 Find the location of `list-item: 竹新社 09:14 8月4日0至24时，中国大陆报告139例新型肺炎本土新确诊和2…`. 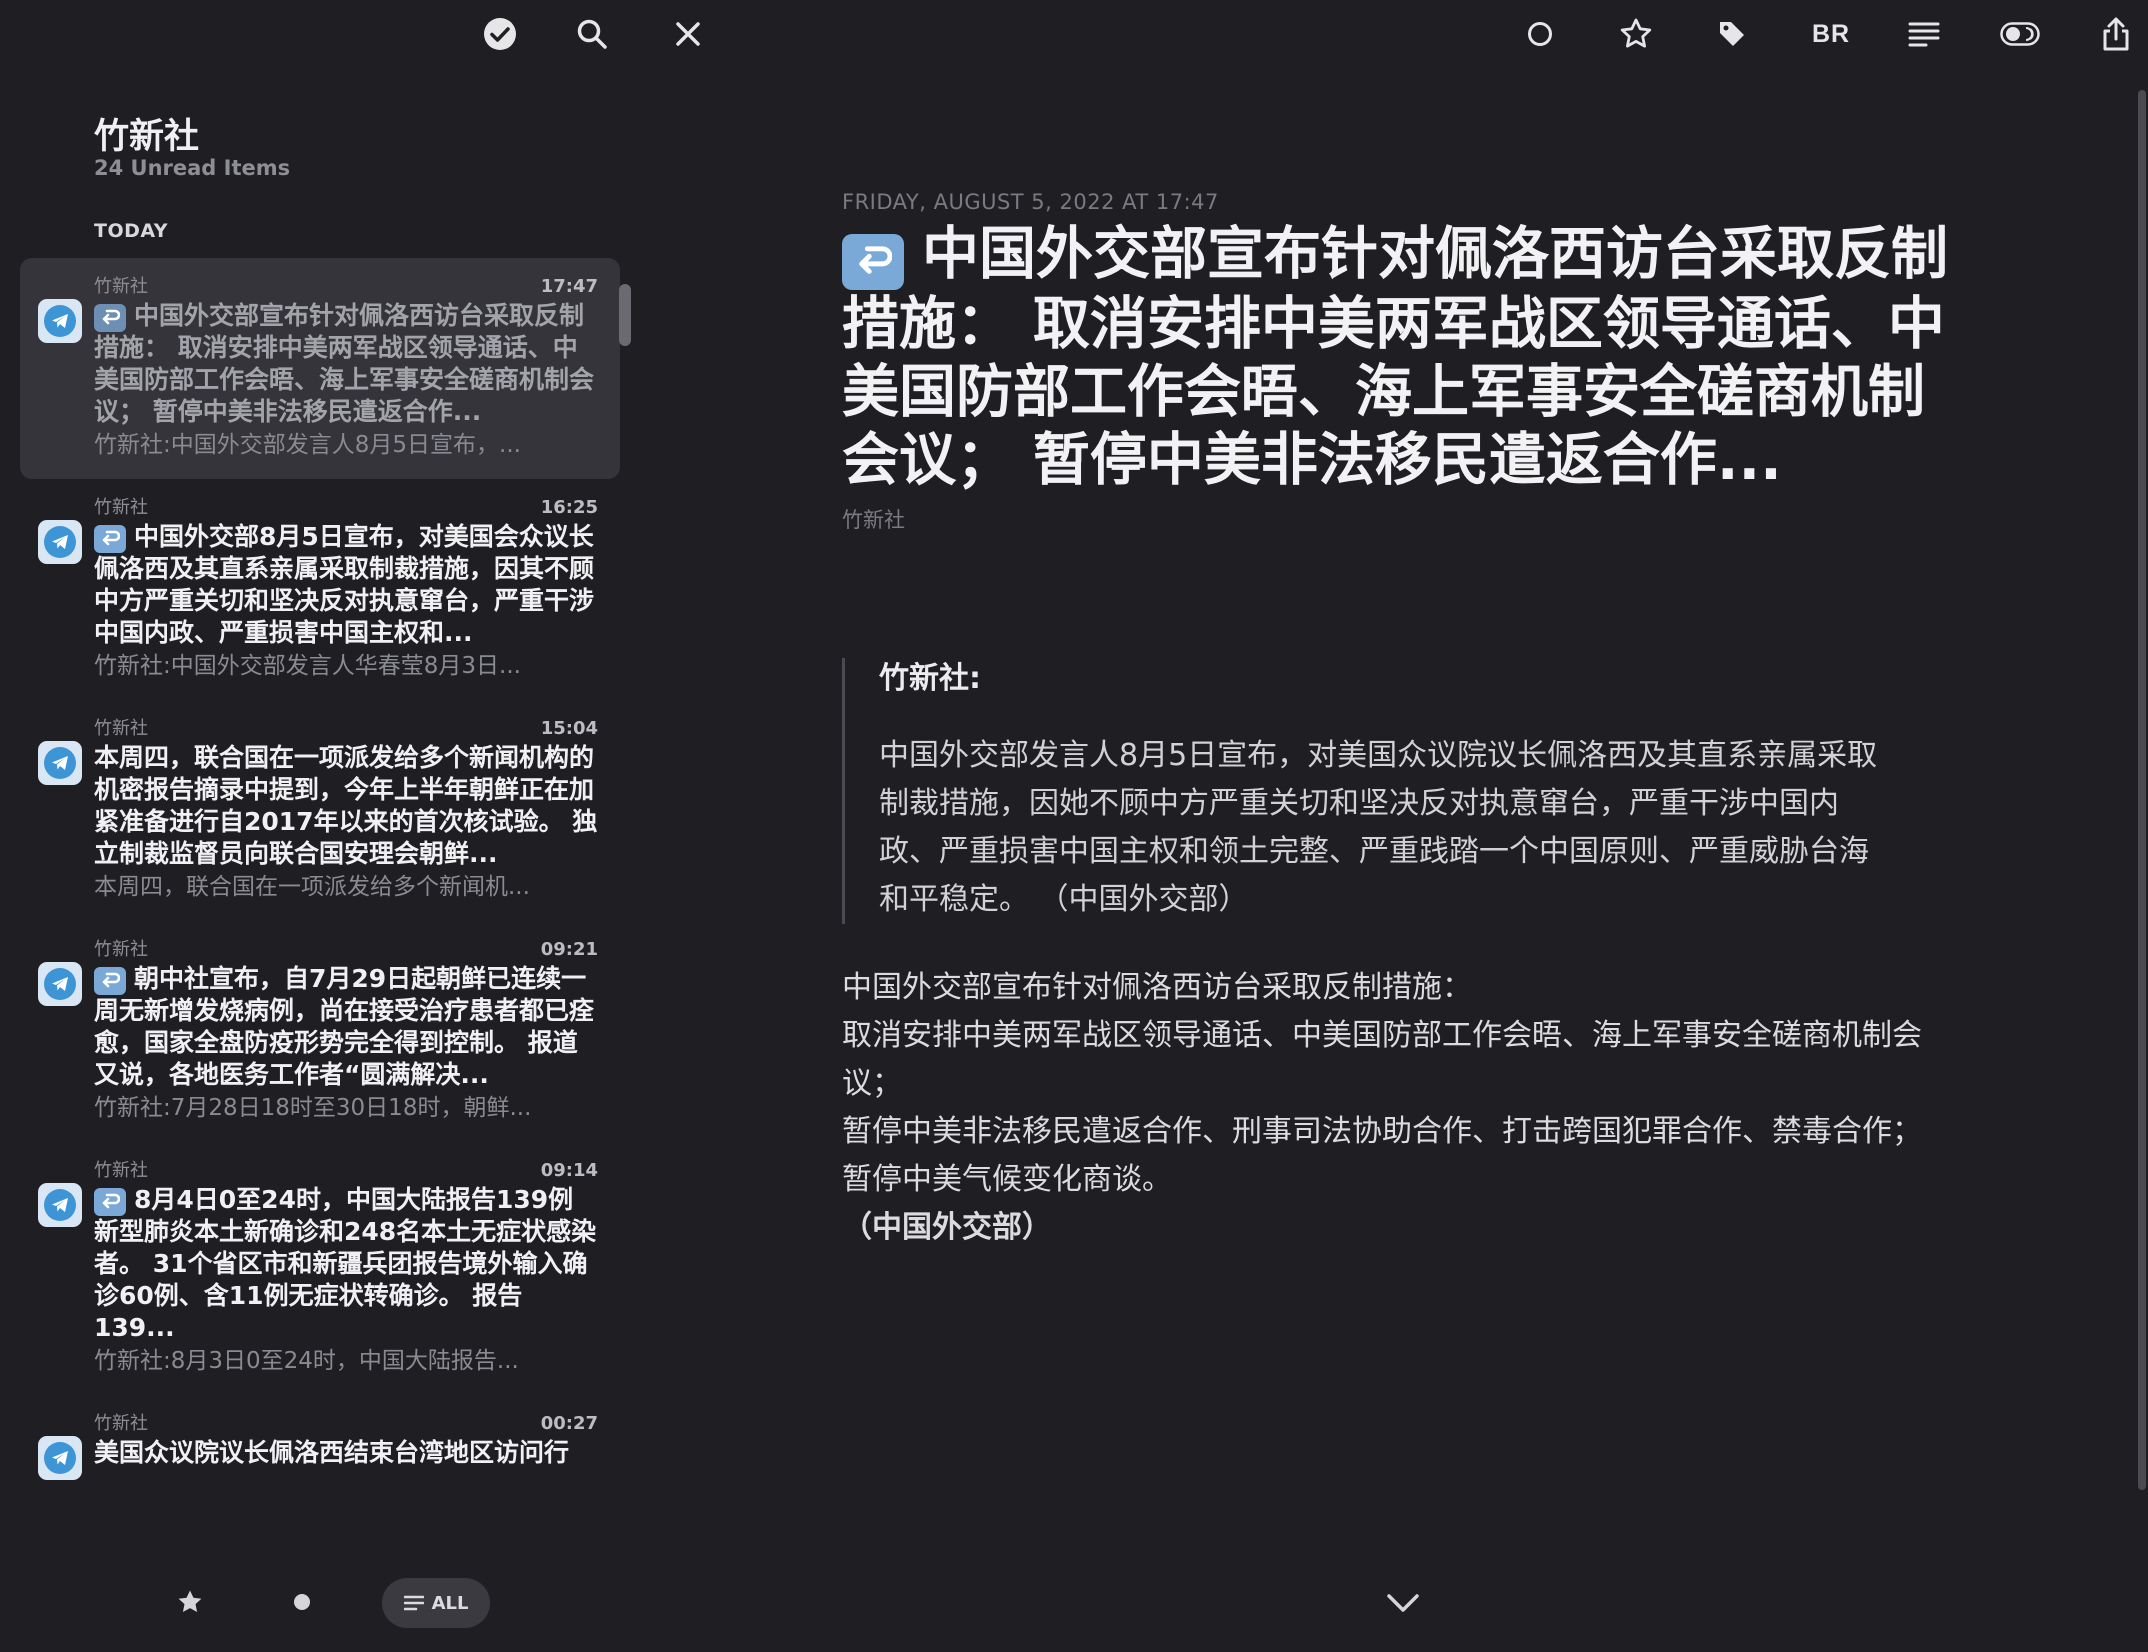

list-item: 竹新社 09:14 8月4日0至24时，中国大陆报告139例新型肺炎本土新确诊和2… is located at coordinates (320, 1268).